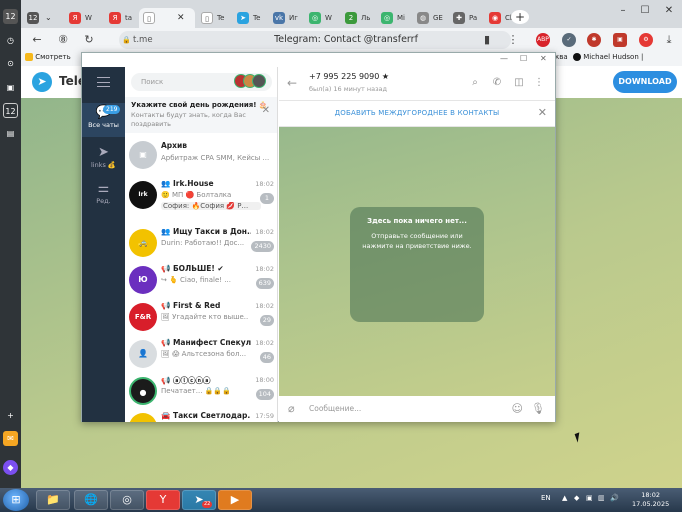 The image size is (682, 512). Describe the element at coordinates (650, 500) in the screenshot. I see `system-clock: 18:02 17.05.2025` at that location.